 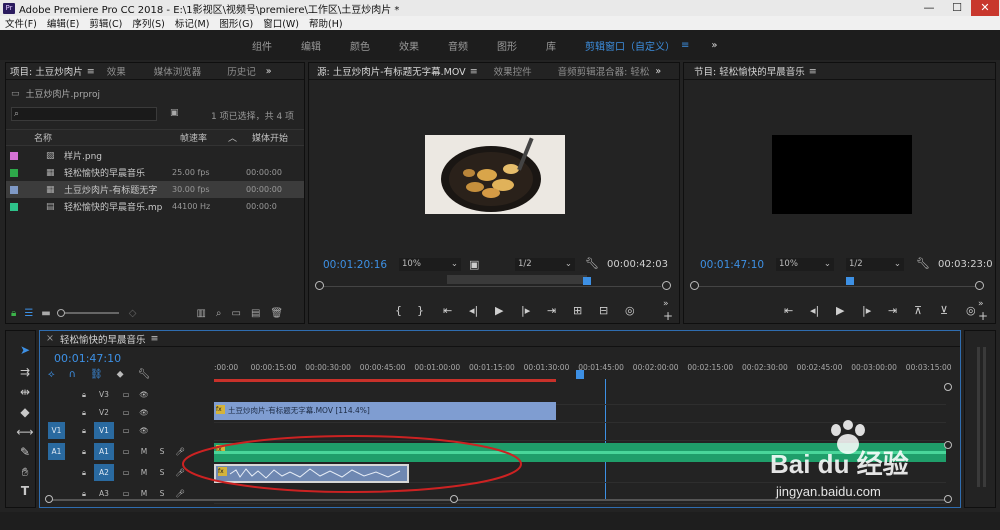 What do you see at coordinates (72, 374) in the screenshot?
I see `snap-icon: ∩` at bounding box center [72, 374].